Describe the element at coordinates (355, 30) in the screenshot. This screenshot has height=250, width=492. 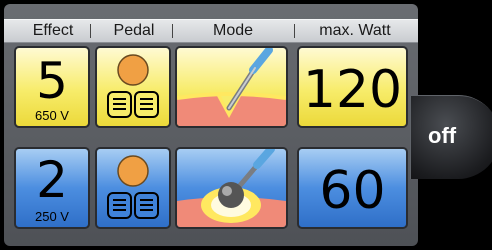
I see `header-max-watt: max. Watt` at that location.